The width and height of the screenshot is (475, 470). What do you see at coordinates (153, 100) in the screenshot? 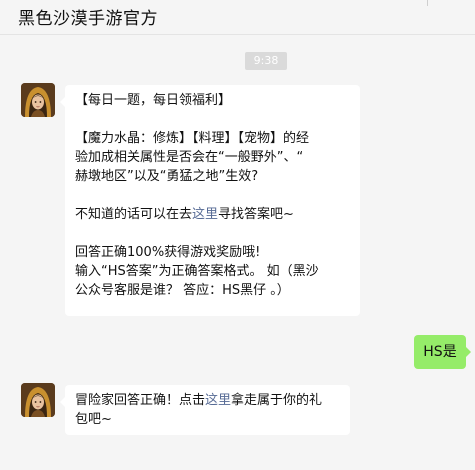
I see `quiz-heading: 【每日一题，每日领福利】` at bounding box center [153, 100].